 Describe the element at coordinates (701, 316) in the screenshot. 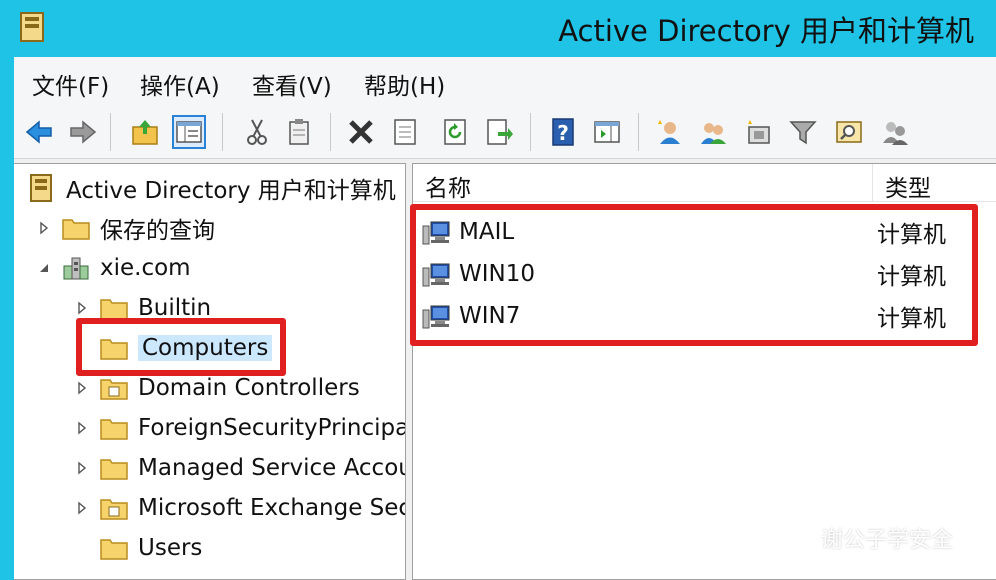

I see `list-item: WIN7 计算机` at that location.